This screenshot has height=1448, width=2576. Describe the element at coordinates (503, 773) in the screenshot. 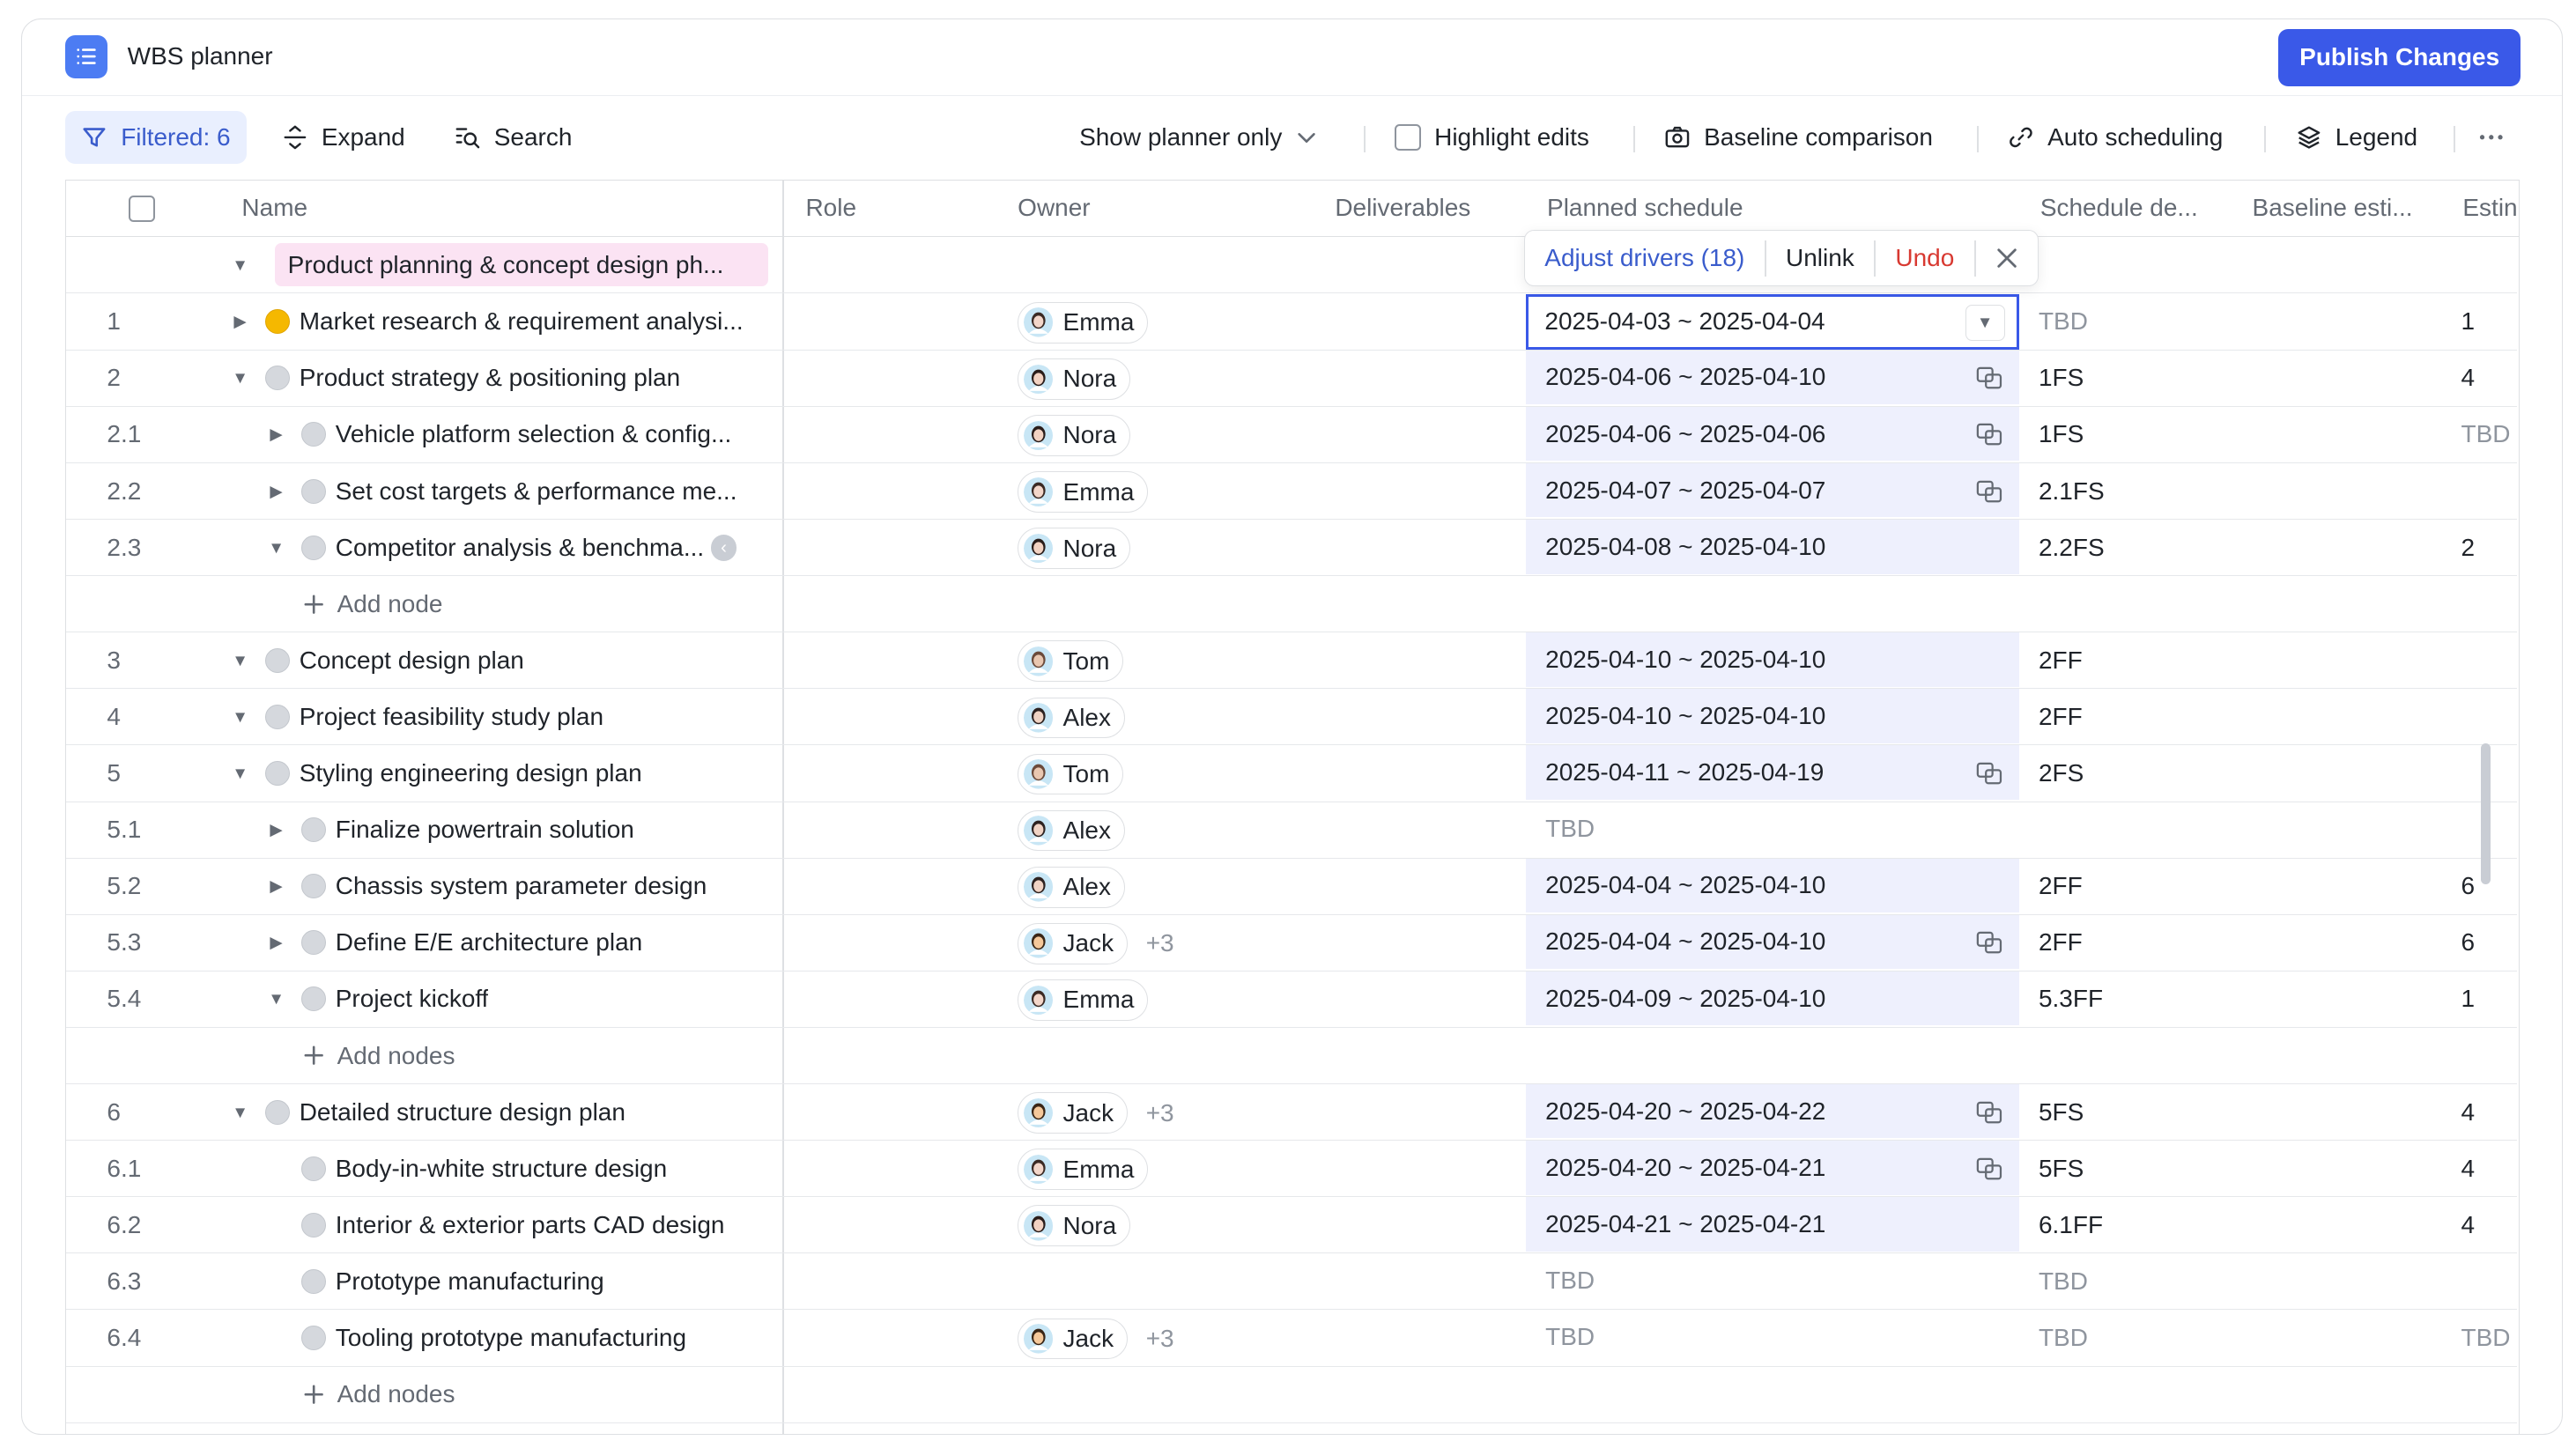

I see `task-name-cell: ▼ Styling engineering design plan` at that location.